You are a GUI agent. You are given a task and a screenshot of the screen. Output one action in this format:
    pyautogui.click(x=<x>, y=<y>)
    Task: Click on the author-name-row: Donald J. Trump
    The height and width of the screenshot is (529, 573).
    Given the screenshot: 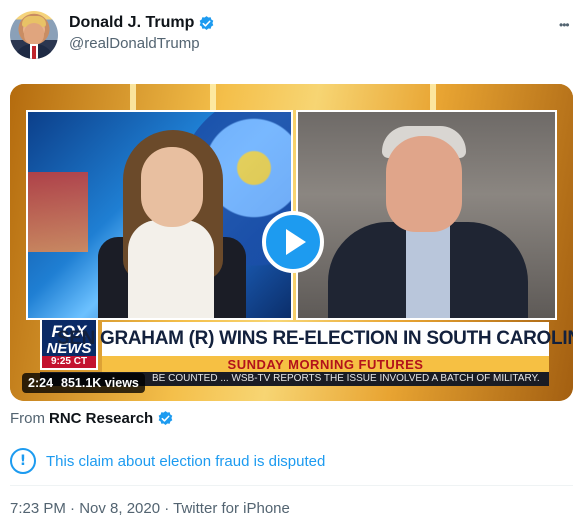 What is the action you would take?
    pyautogui.click(x=142, y=23)
    